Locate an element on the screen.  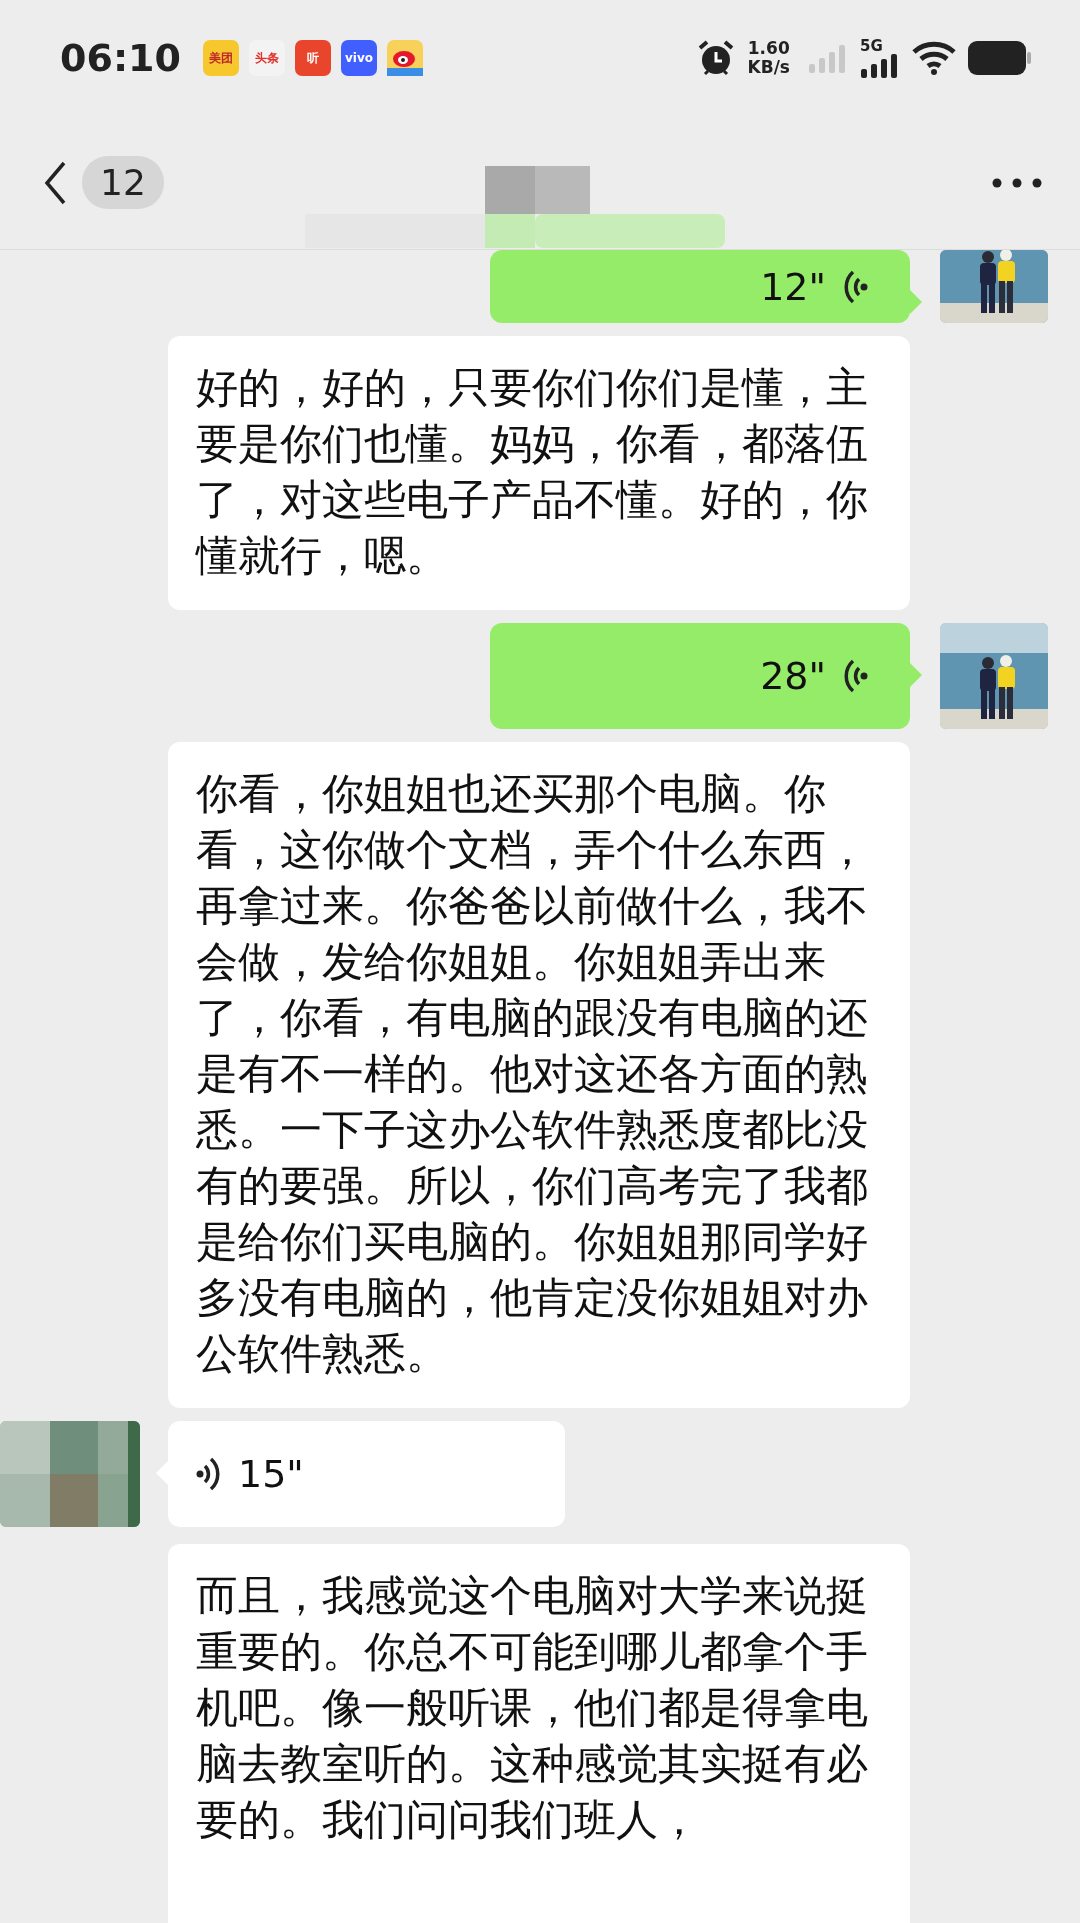
network-type: 5G is located at coordinates (871, 46).